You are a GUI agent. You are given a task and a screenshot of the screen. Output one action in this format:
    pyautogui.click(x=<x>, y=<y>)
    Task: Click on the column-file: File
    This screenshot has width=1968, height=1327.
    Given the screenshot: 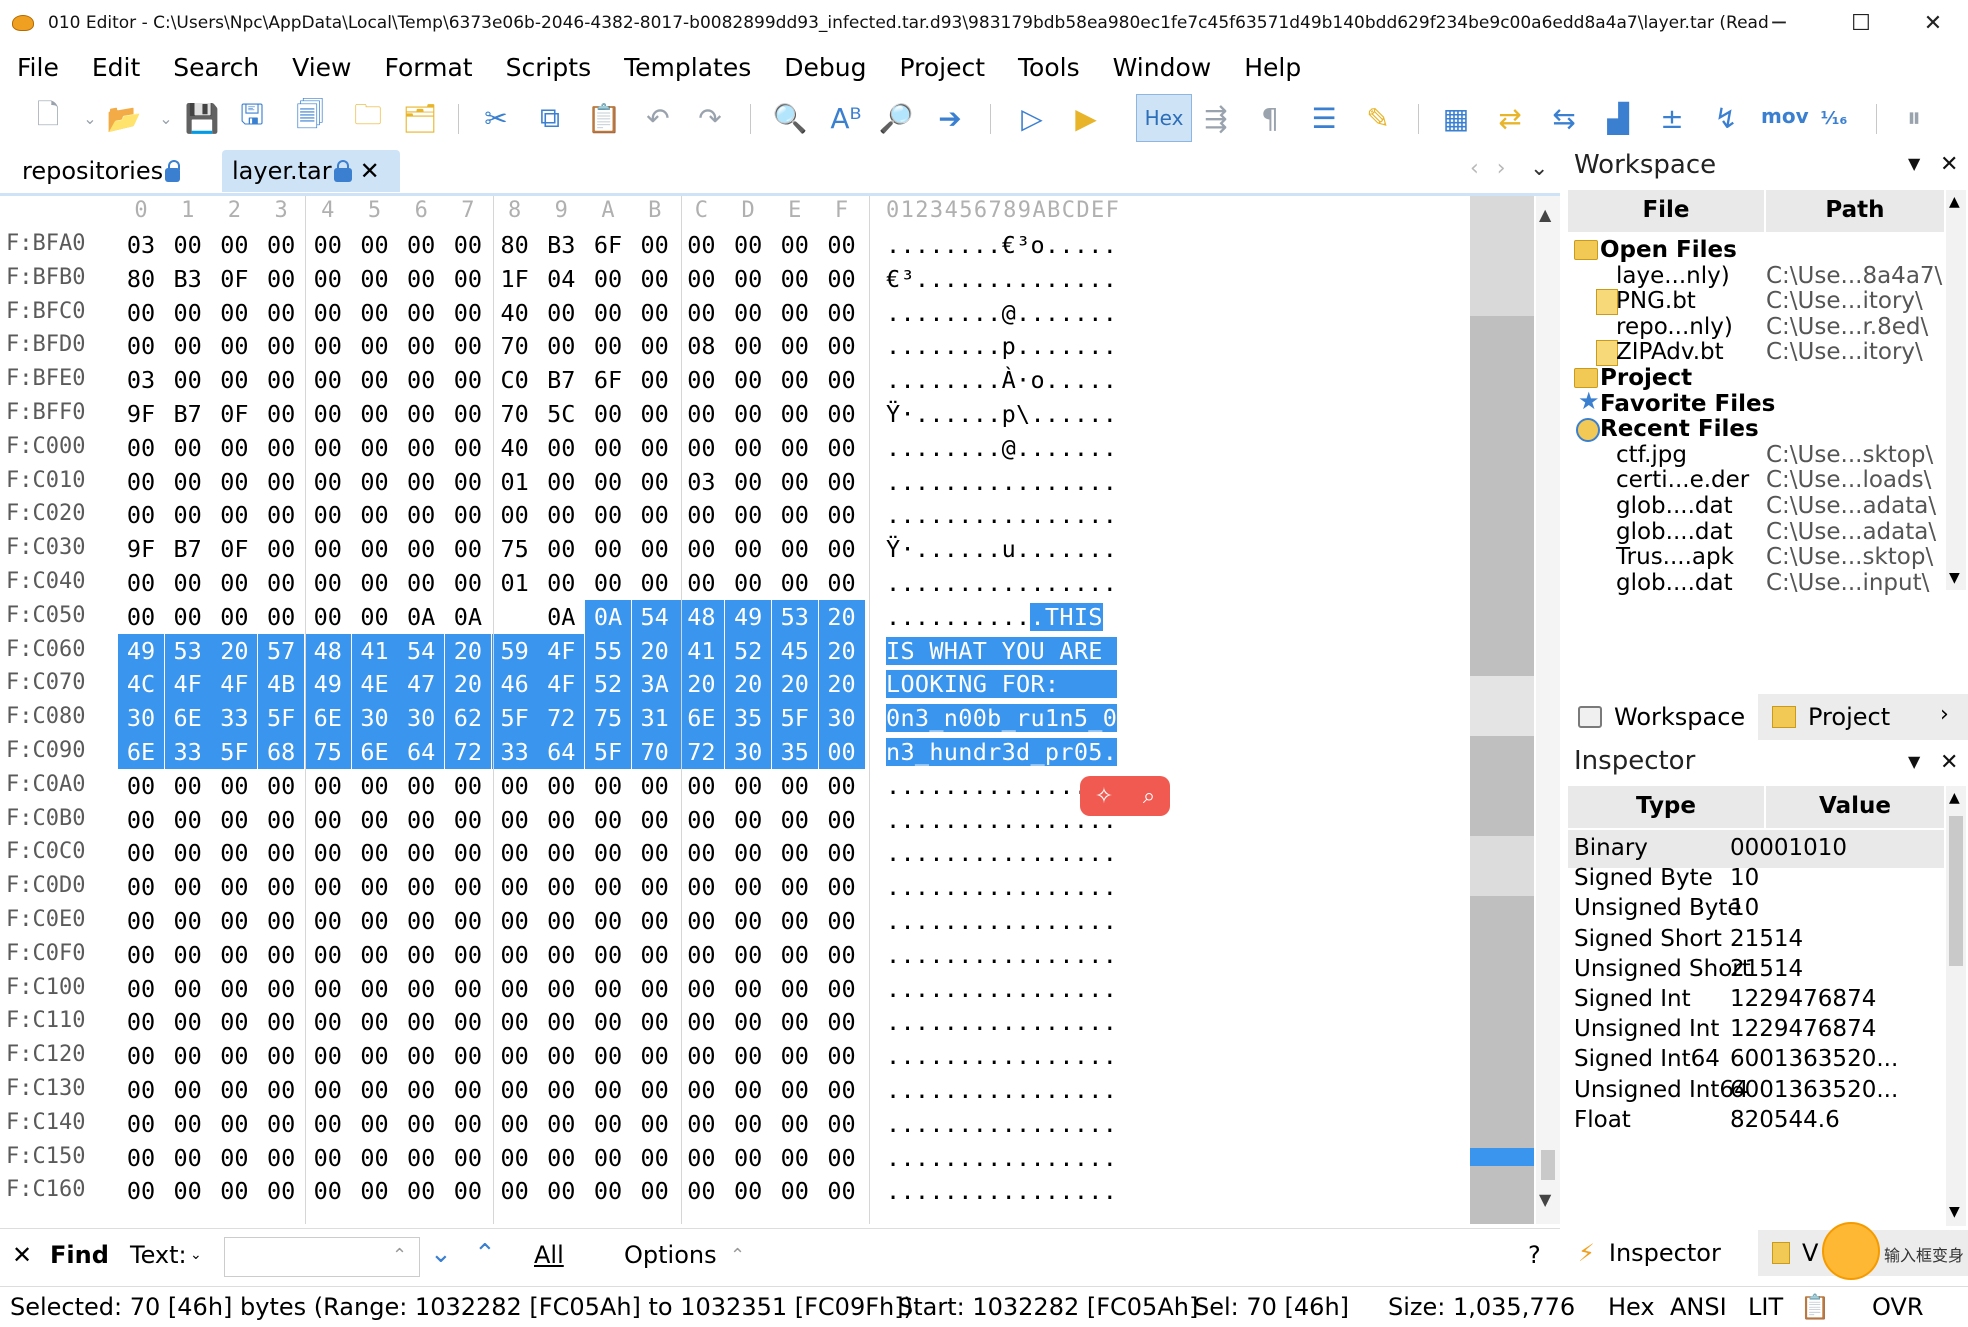 What is the action you would take?
    pyautogui.click(x=1666, y=210)
    